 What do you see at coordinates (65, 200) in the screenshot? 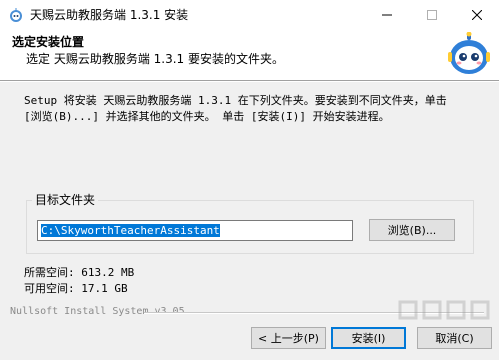
I see `destination-folder-label: 目标文件夹` at bounding box center [65, 200].